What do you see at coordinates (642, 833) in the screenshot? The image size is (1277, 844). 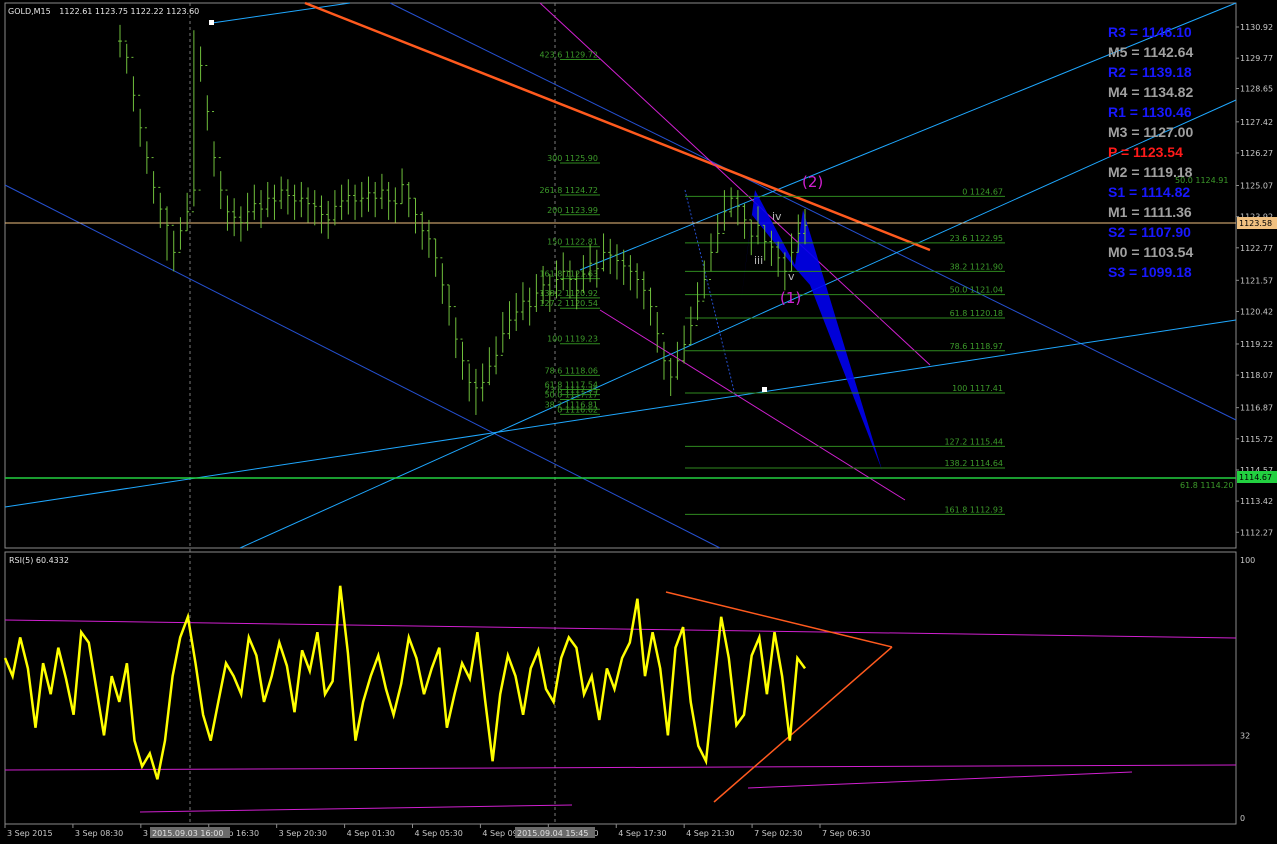 I see `time-tick-9: 4 Sep 17:30` at bounding box center [642, 833].